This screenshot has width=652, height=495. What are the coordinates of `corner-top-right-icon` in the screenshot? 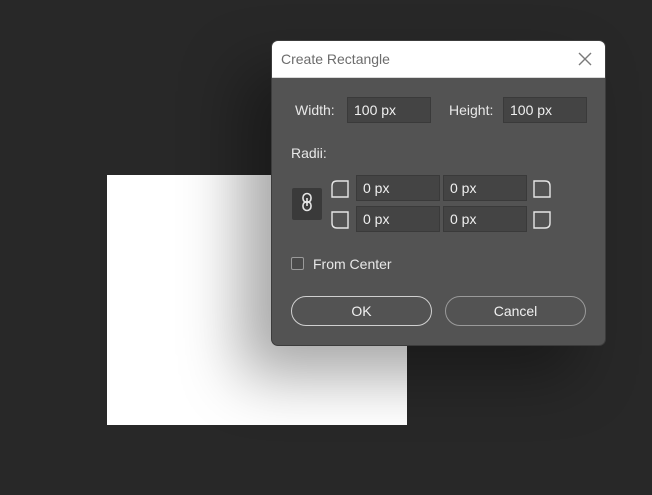 It's located at (542, 189).